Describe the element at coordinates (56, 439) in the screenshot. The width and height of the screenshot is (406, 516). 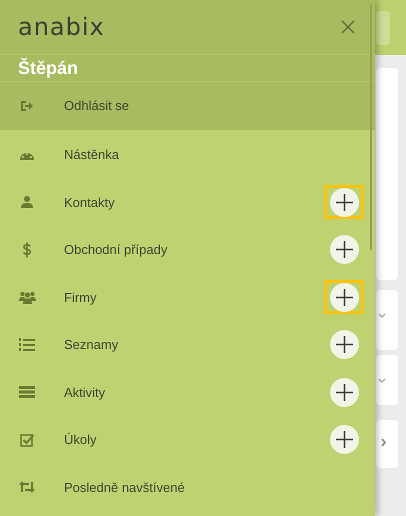
I see `menu-item: Úkoly` at that location.